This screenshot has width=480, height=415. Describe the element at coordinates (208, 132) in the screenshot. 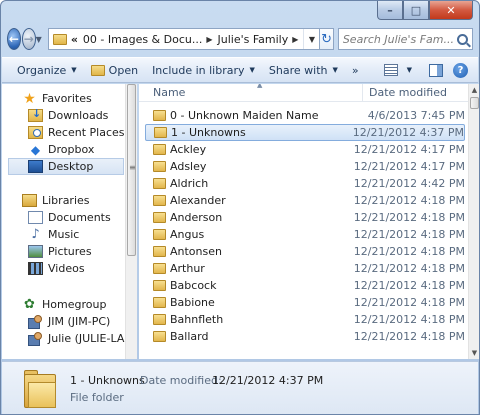

I see `file-name: 1 - Unknowns` at that location.